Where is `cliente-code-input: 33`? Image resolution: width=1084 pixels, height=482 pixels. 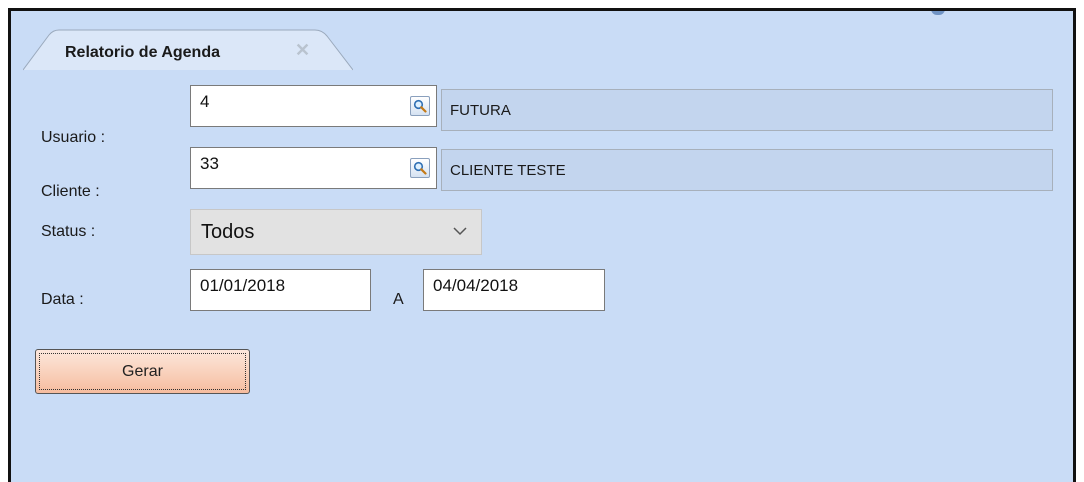 cliente-code-input: 33 is located at coordinates (313, 168).